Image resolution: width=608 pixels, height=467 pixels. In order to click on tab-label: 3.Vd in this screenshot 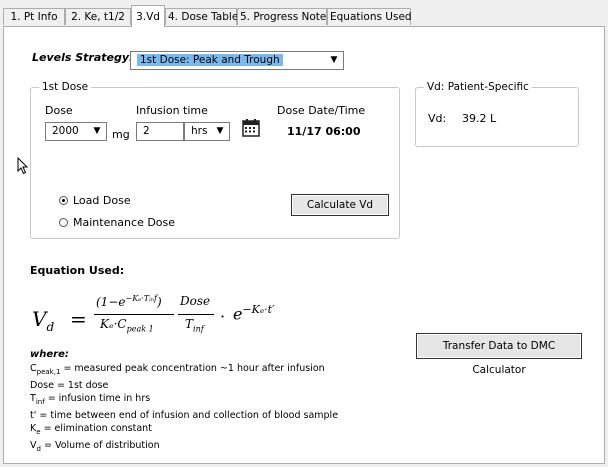, I will do `click(148, 17)`.